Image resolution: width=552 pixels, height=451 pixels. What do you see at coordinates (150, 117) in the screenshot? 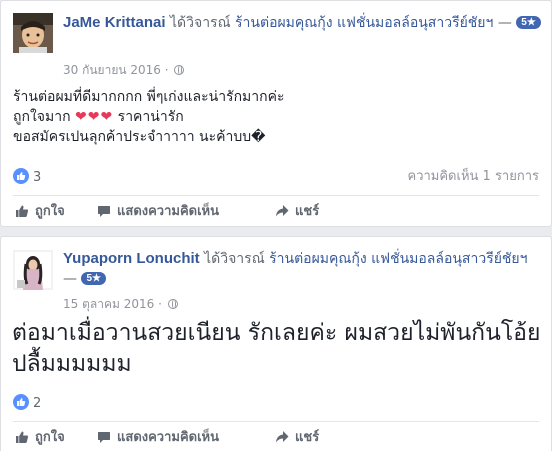
I see `text-segment: ราคาน่ารัก` at bounding box center [150, 117].